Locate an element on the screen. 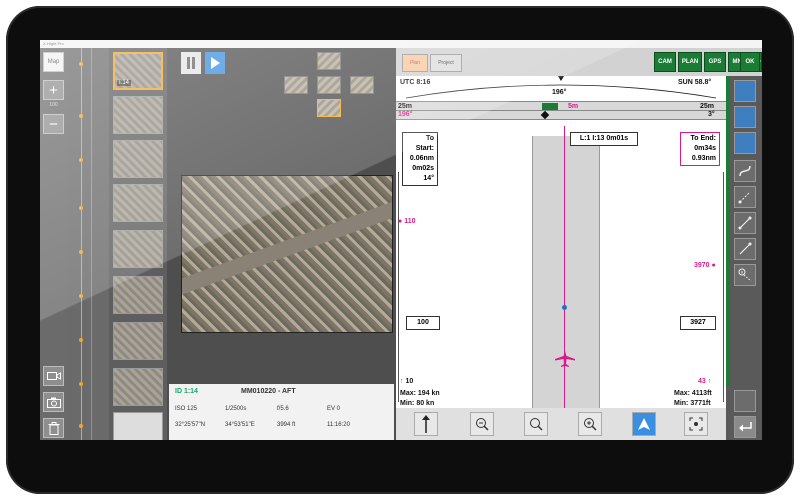 The width and height of the screenshot is (800, 500). polyline-edit-icon is located at coordinates (745, 197).